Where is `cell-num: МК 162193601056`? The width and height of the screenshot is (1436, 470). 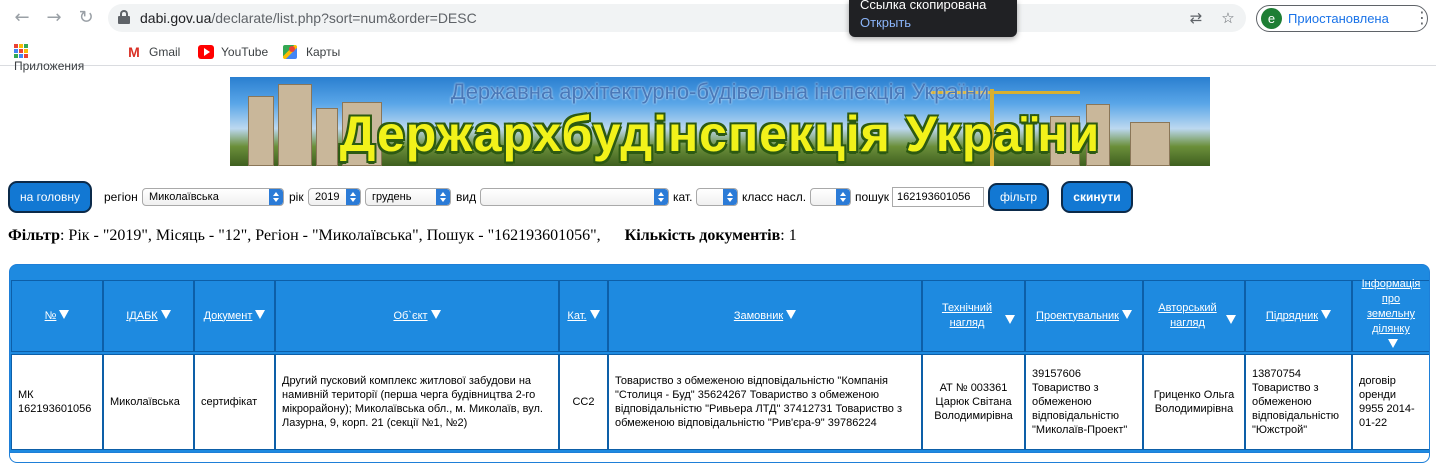 cell-num: МК 162193601056 is located at coordinates (57, 402).